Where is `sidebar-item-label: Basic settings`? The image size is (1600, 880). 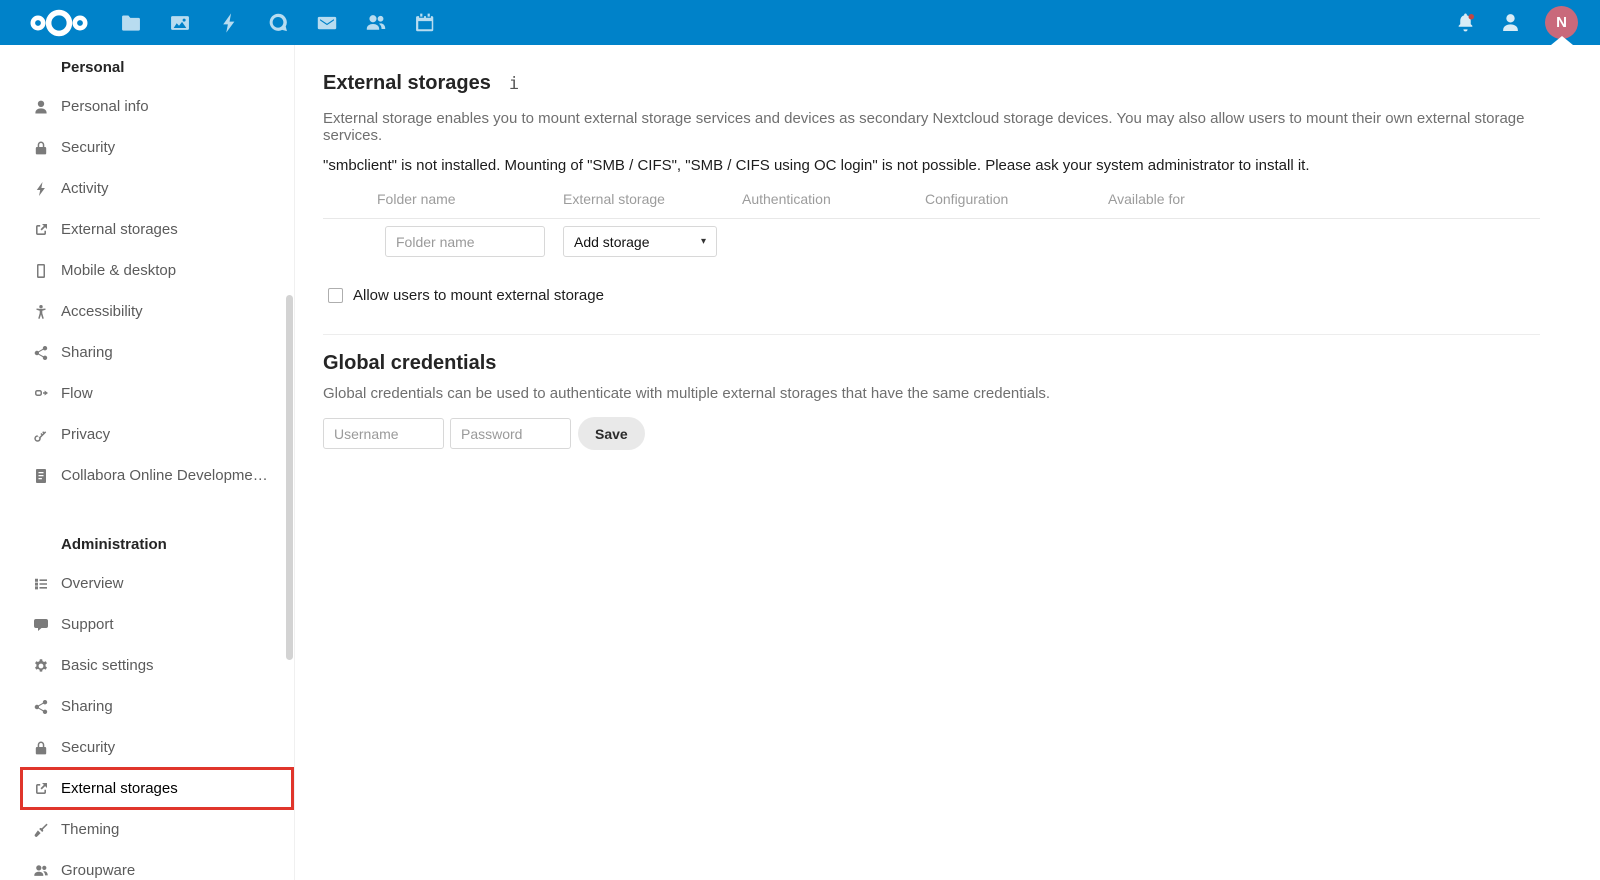
sidebar-item-label: Basic settings is located at coordinates (107, 665).